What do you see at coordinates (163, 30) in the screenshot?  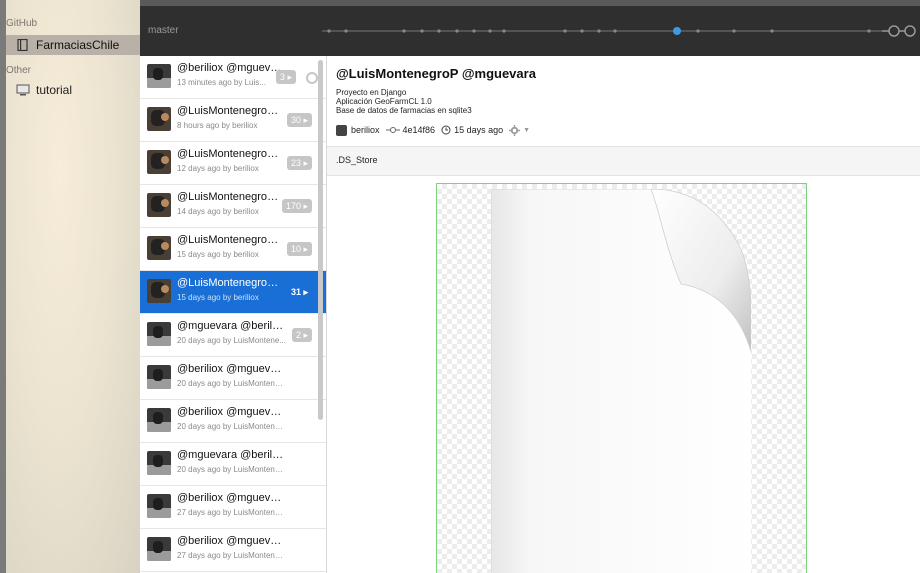 I see `branch-label: master` at bounding box center [163, 30].